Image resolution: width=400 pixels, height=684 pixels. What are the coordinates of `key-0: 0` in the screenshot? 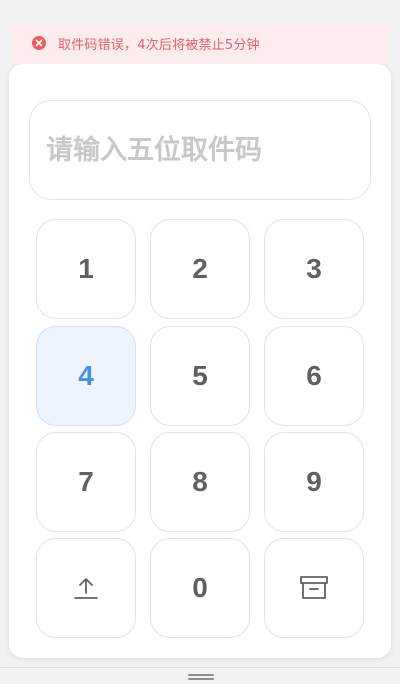 It's located at (200, 588).